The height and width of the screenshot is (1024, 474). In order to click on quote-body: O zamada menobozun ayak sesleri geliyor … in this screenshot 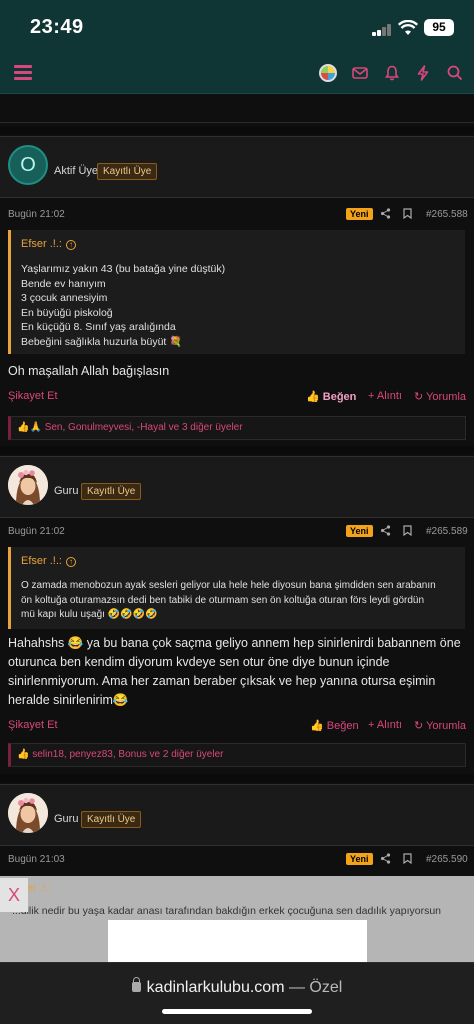, I will do `click(228, 600)`.